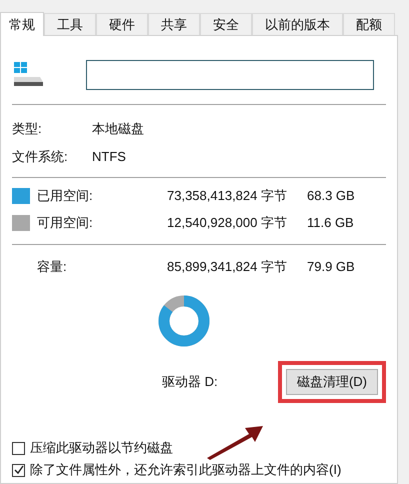 The image size is (409, 484). Describe the element at coordinates (52, 267) in the screenshot. I see `capacity-label: 容量:` at that location.